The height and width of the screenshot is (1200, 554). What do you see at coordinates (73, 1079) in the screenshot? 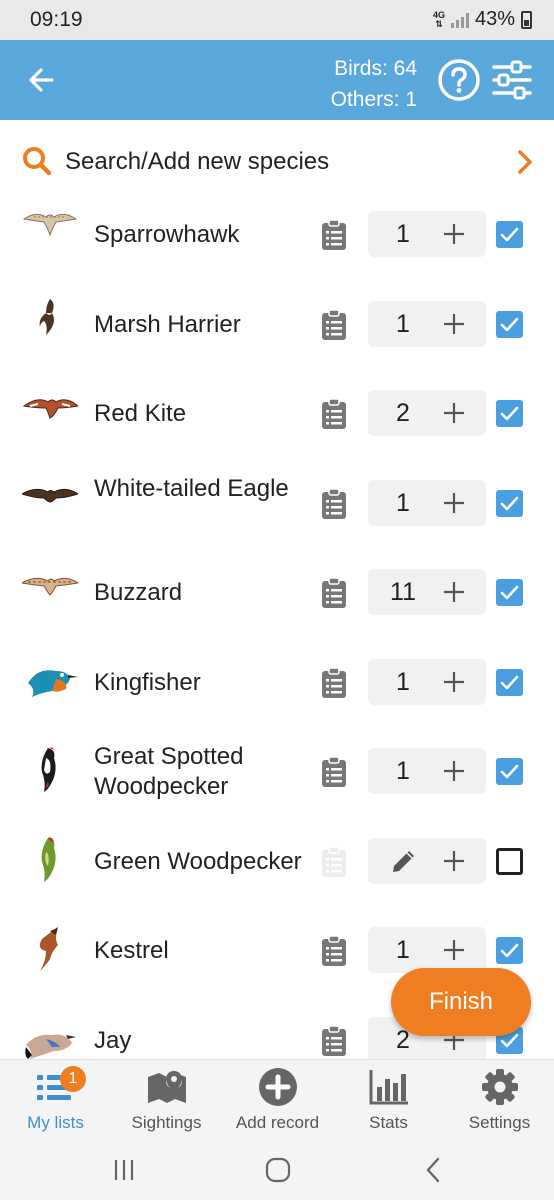
I see `list-count-badge: 1` at bounding box center [73, 1079].